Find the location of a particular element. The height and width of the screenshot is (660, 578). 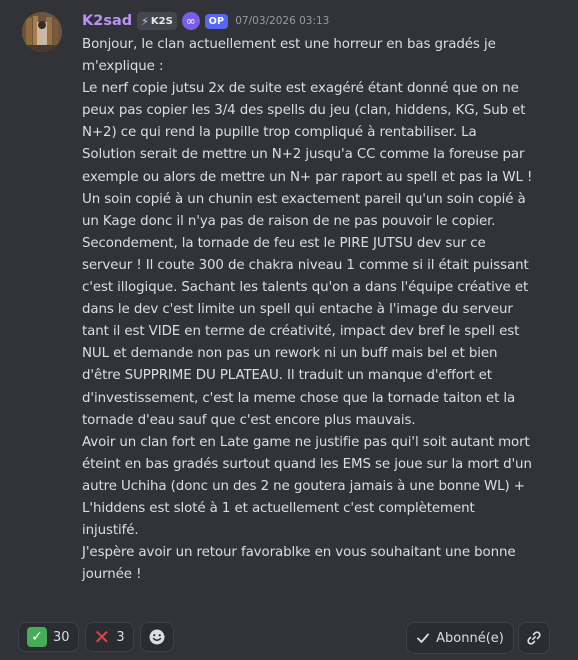

link-icon is located at coordinates (534, 638).